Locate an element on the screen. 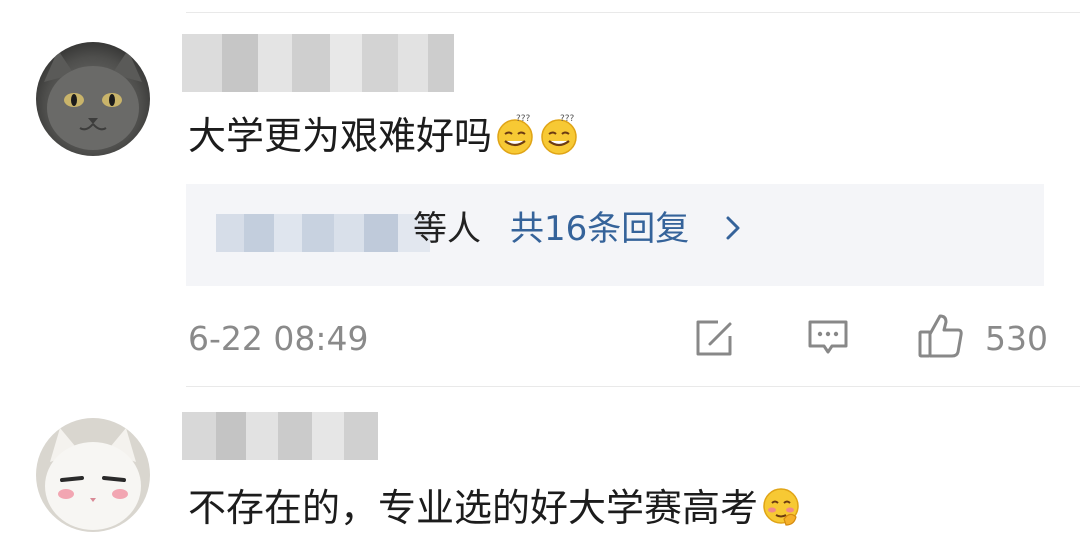  cat-avatar-icon is located at coordinates (93, 99).